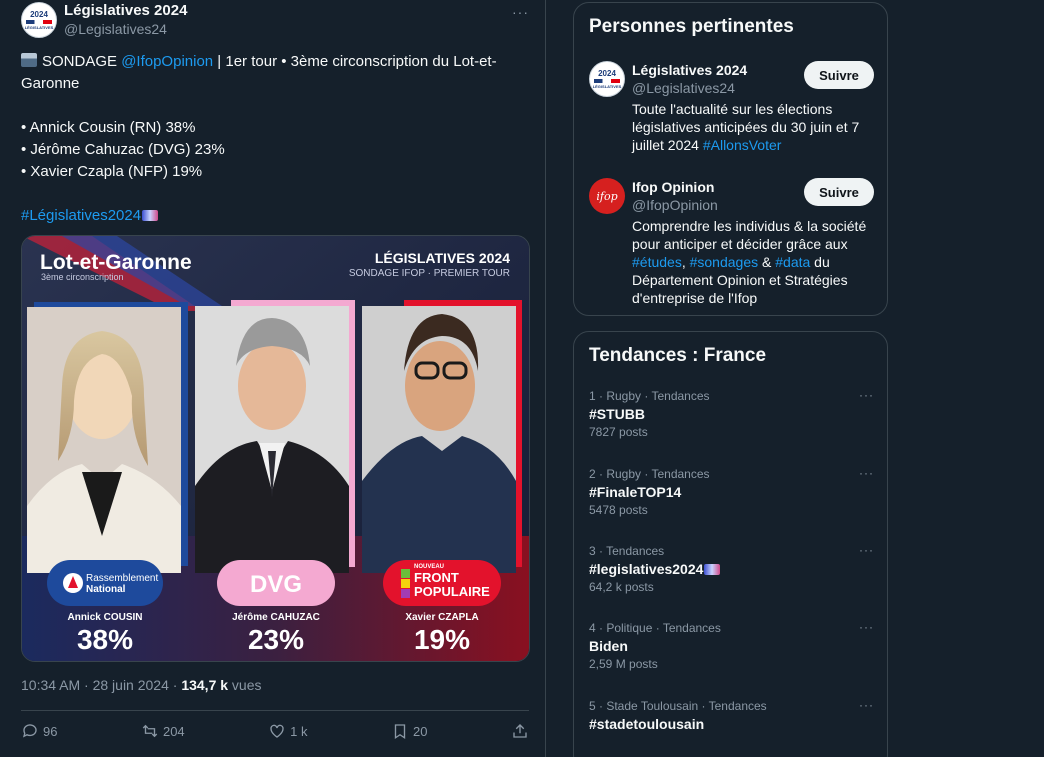 The height and width of the screenshot is (757, 1044). Describe the element at coordinates (125, 29) in the screenshot. I see `author-handle: @Legislatives24` at that location.